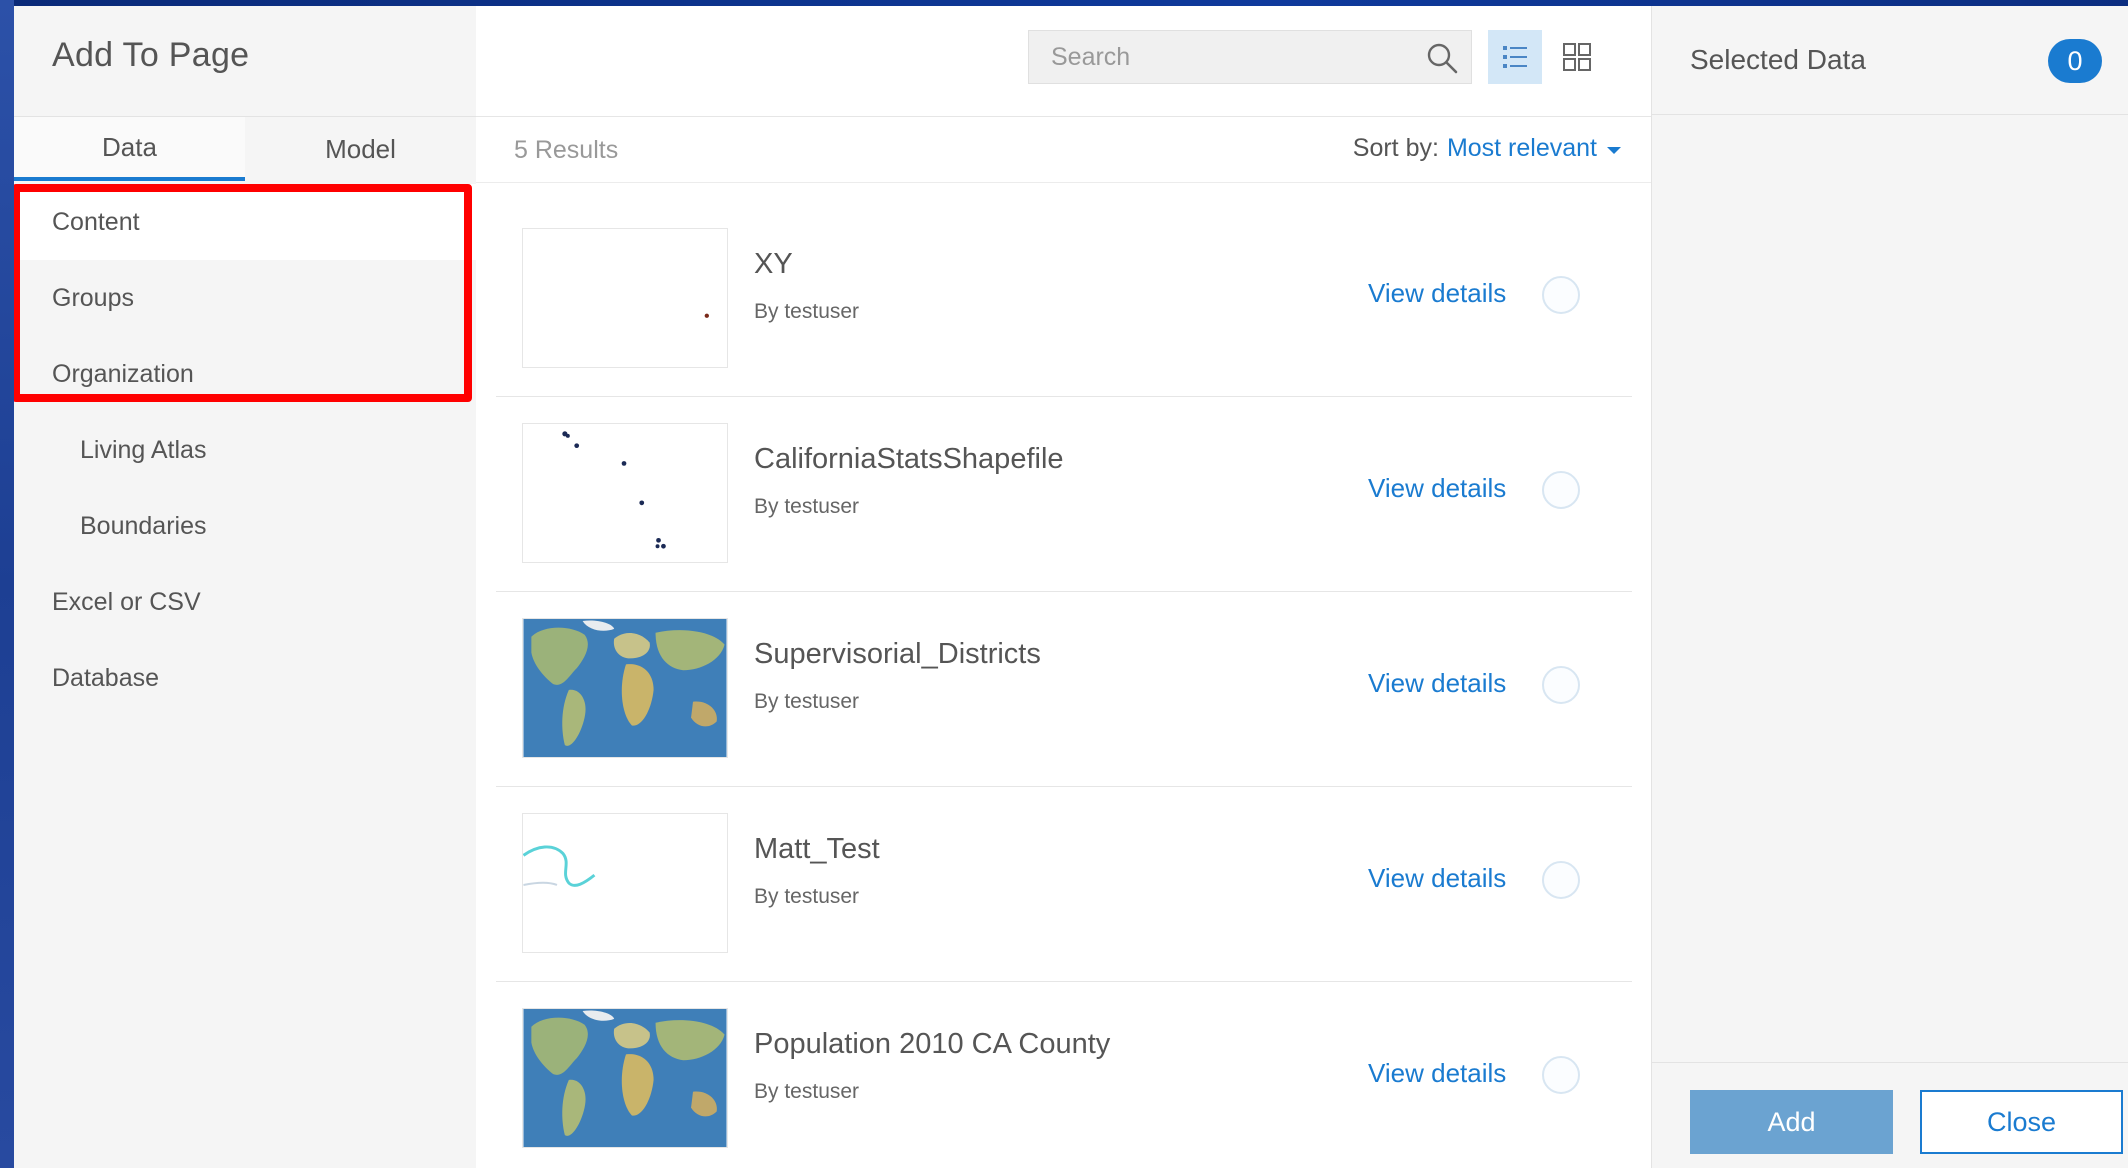  What do you see at coordinates (1063, 116) in the screenshot?
I see `header-divider` at bounding box center [1063, 116].